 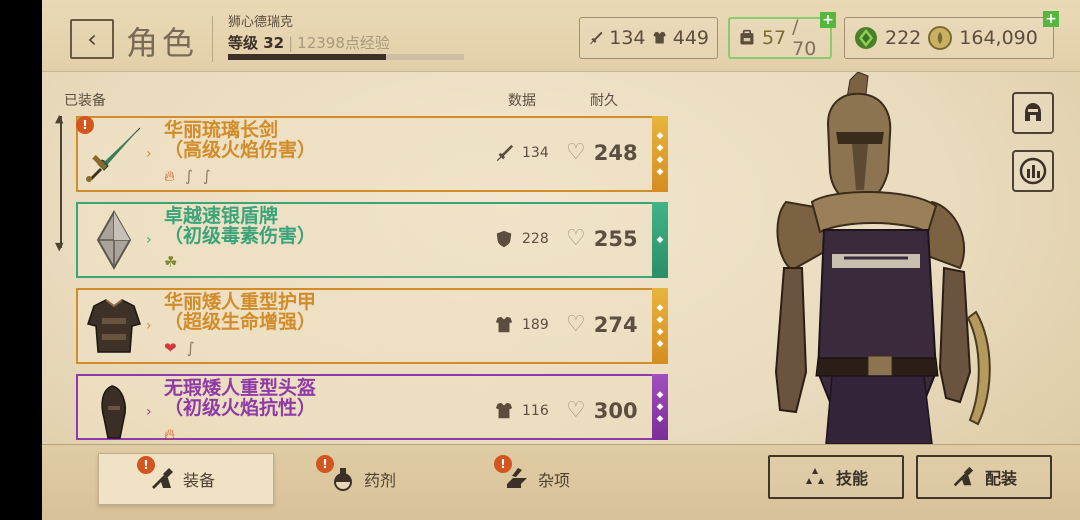 What do you see at coordinates (774, 38) in the screenshot?
I see `bag-current: 57` at bounding box center [774, 38].